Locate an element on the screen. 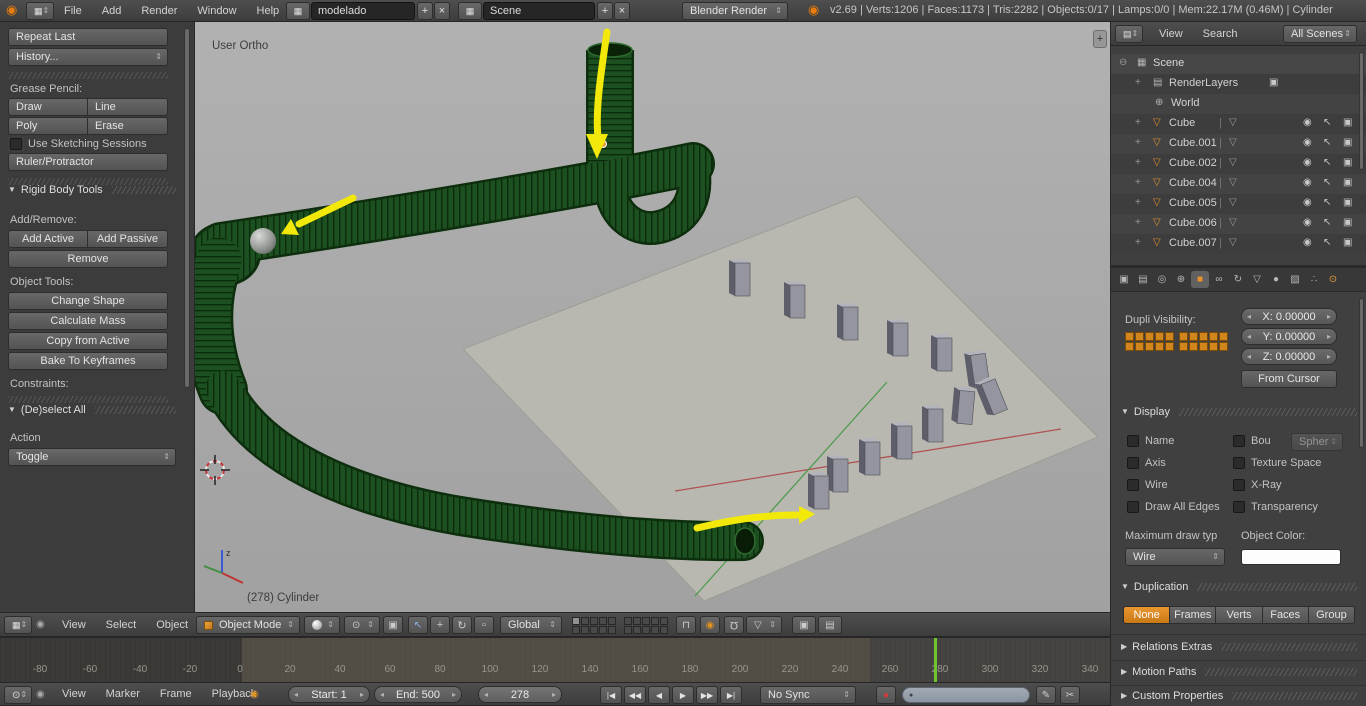  editor-type-select: ▤ ⇕ is located at coordinates (1129, 34).